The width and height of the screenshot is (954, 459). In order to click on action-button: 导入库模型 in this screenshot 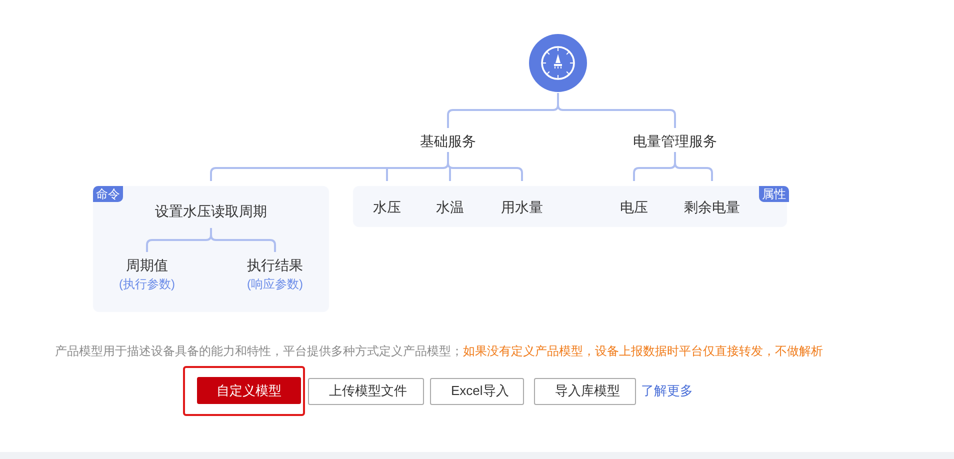, I will do `click(585, 391)`.